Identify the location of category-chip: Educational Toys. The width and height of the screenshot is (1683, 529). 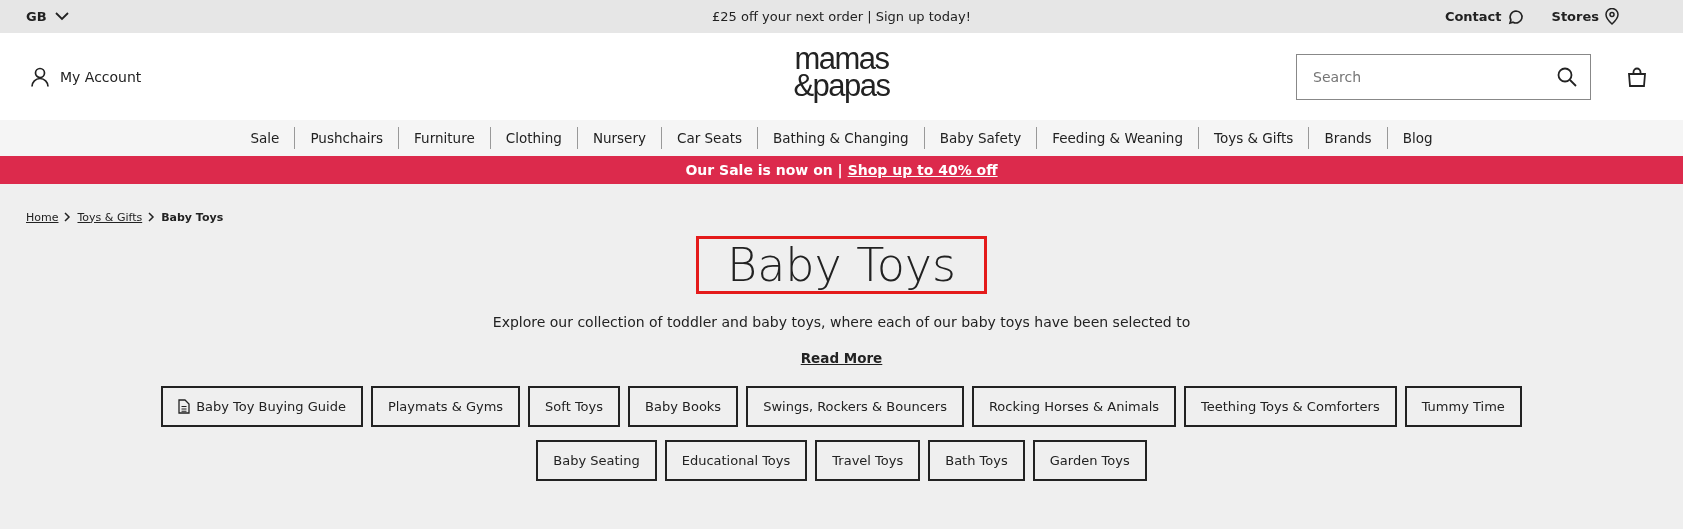
(736, 460).